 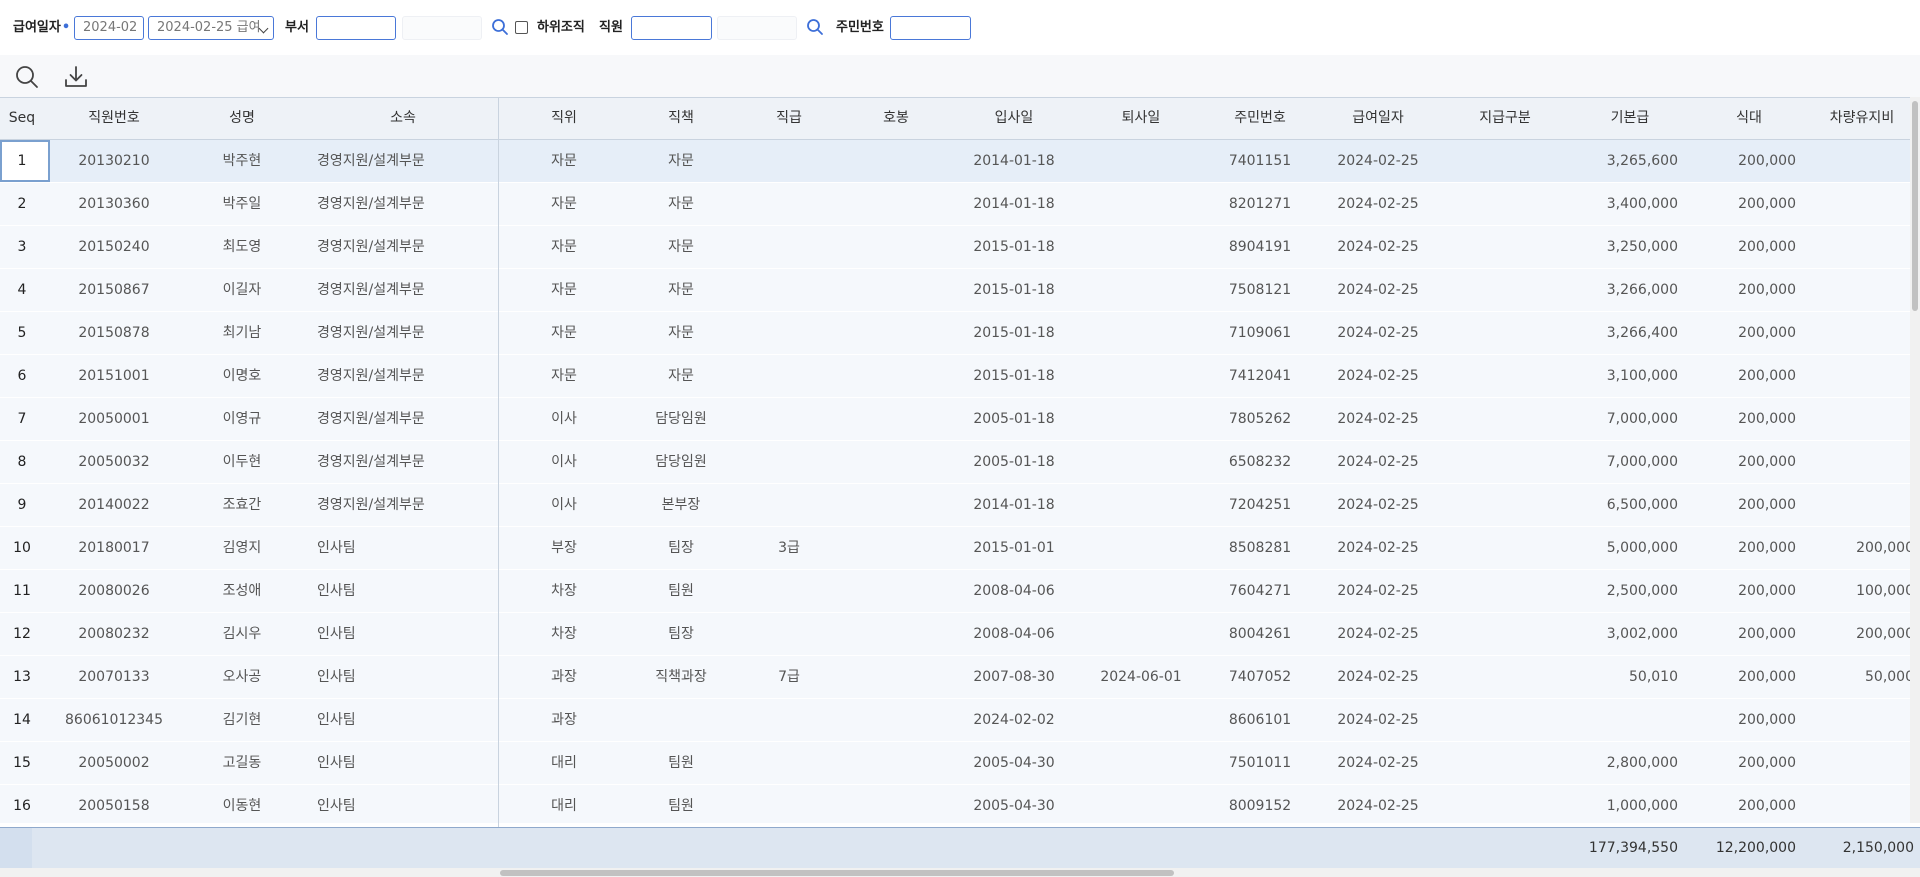 I want to click on col-header-car: 차량유지비, so click(x=1862, y=118).